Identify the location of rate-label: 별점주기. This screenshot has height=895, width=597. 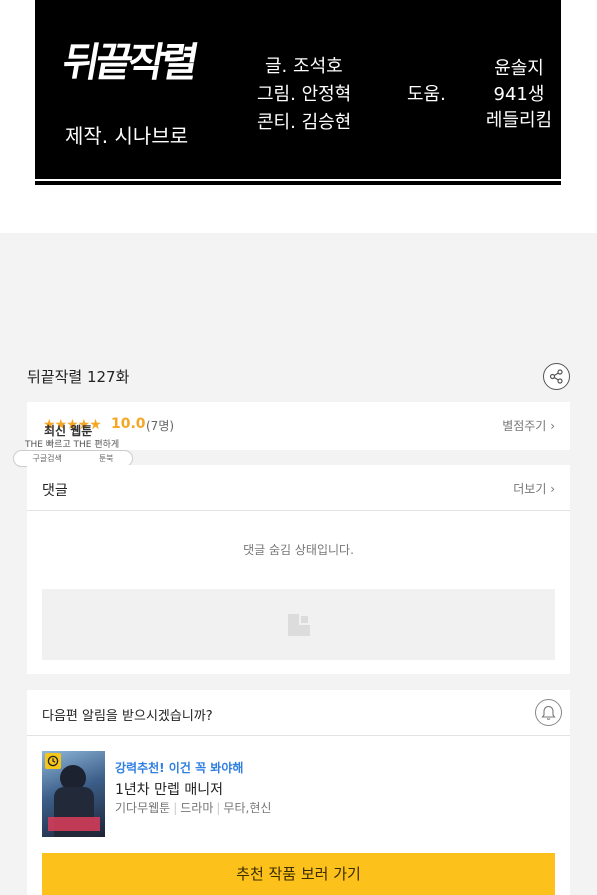
(524, 426).